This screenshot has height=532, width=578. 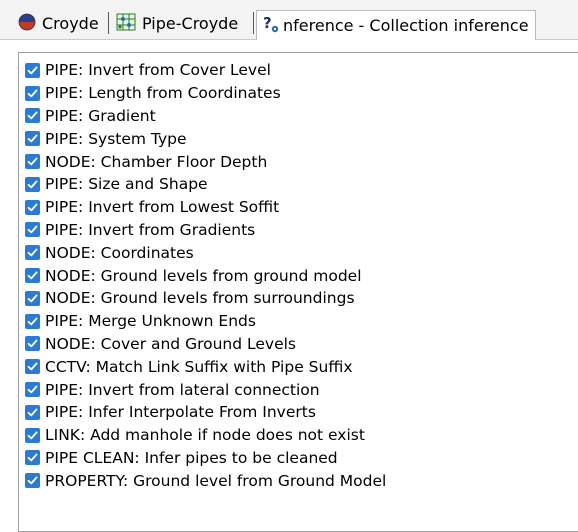 I want to click on list-item: PIPE: Length from Coordinates, so click(x=205, y=93).